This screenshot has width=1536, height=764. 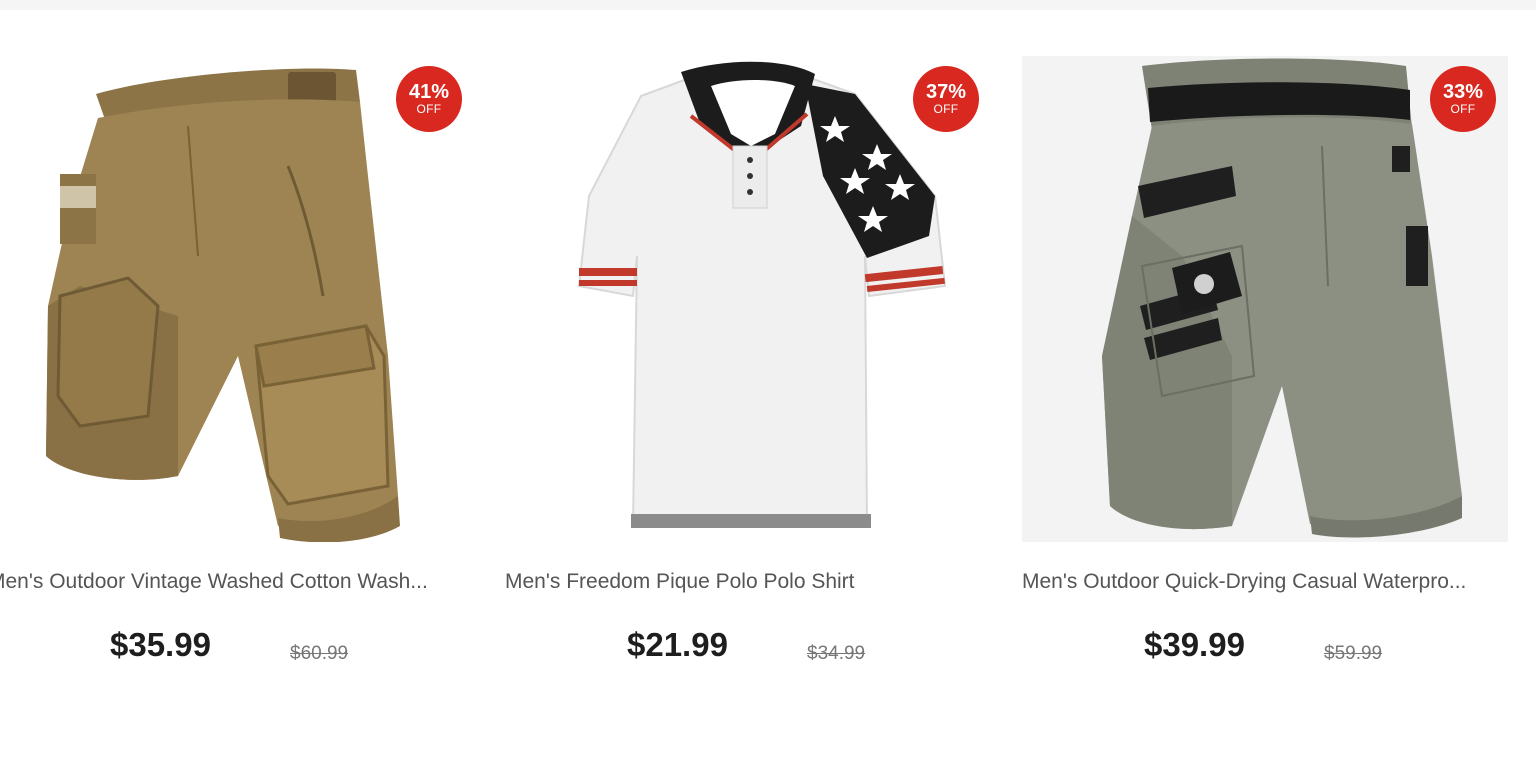 I want to click on sale-price: $39.99, so click(x=1194, y=644).